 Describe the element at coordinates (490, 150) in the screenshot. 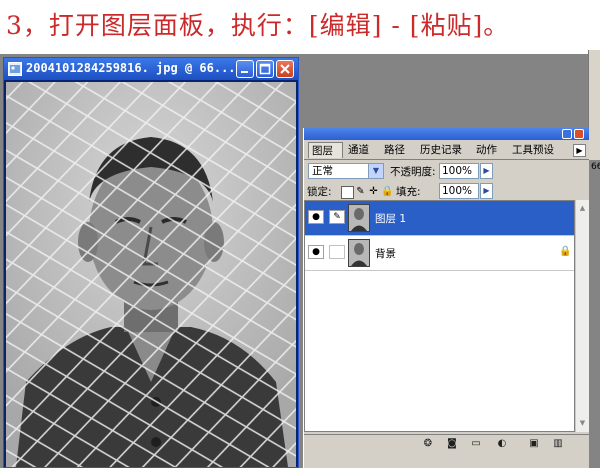

I see `tab-actions: 动作` at that location.